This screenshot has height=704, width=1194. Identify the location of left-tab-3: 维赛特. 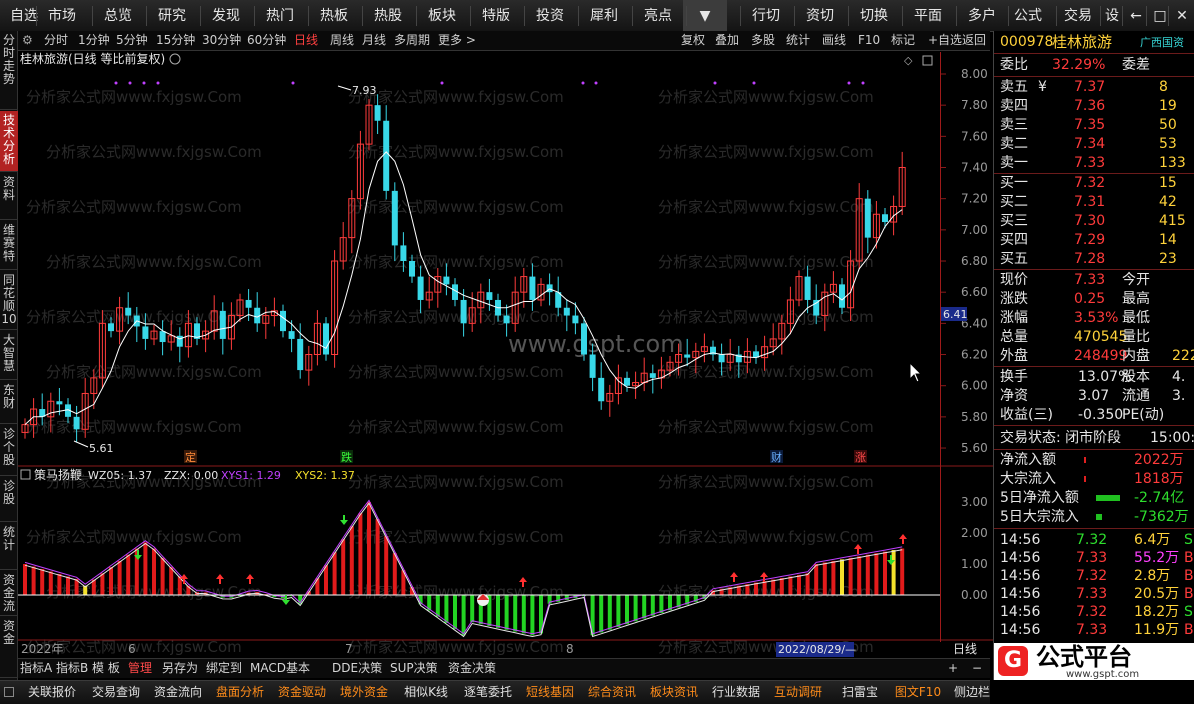
(9, 245).